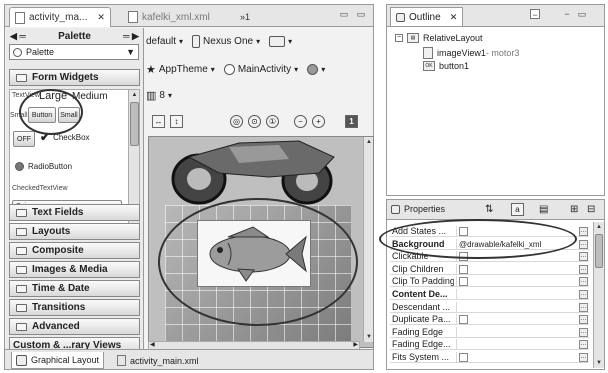 This screenshot has width=608, height=373. I want to click on category-layouts: Layouts, so click(74, 231).